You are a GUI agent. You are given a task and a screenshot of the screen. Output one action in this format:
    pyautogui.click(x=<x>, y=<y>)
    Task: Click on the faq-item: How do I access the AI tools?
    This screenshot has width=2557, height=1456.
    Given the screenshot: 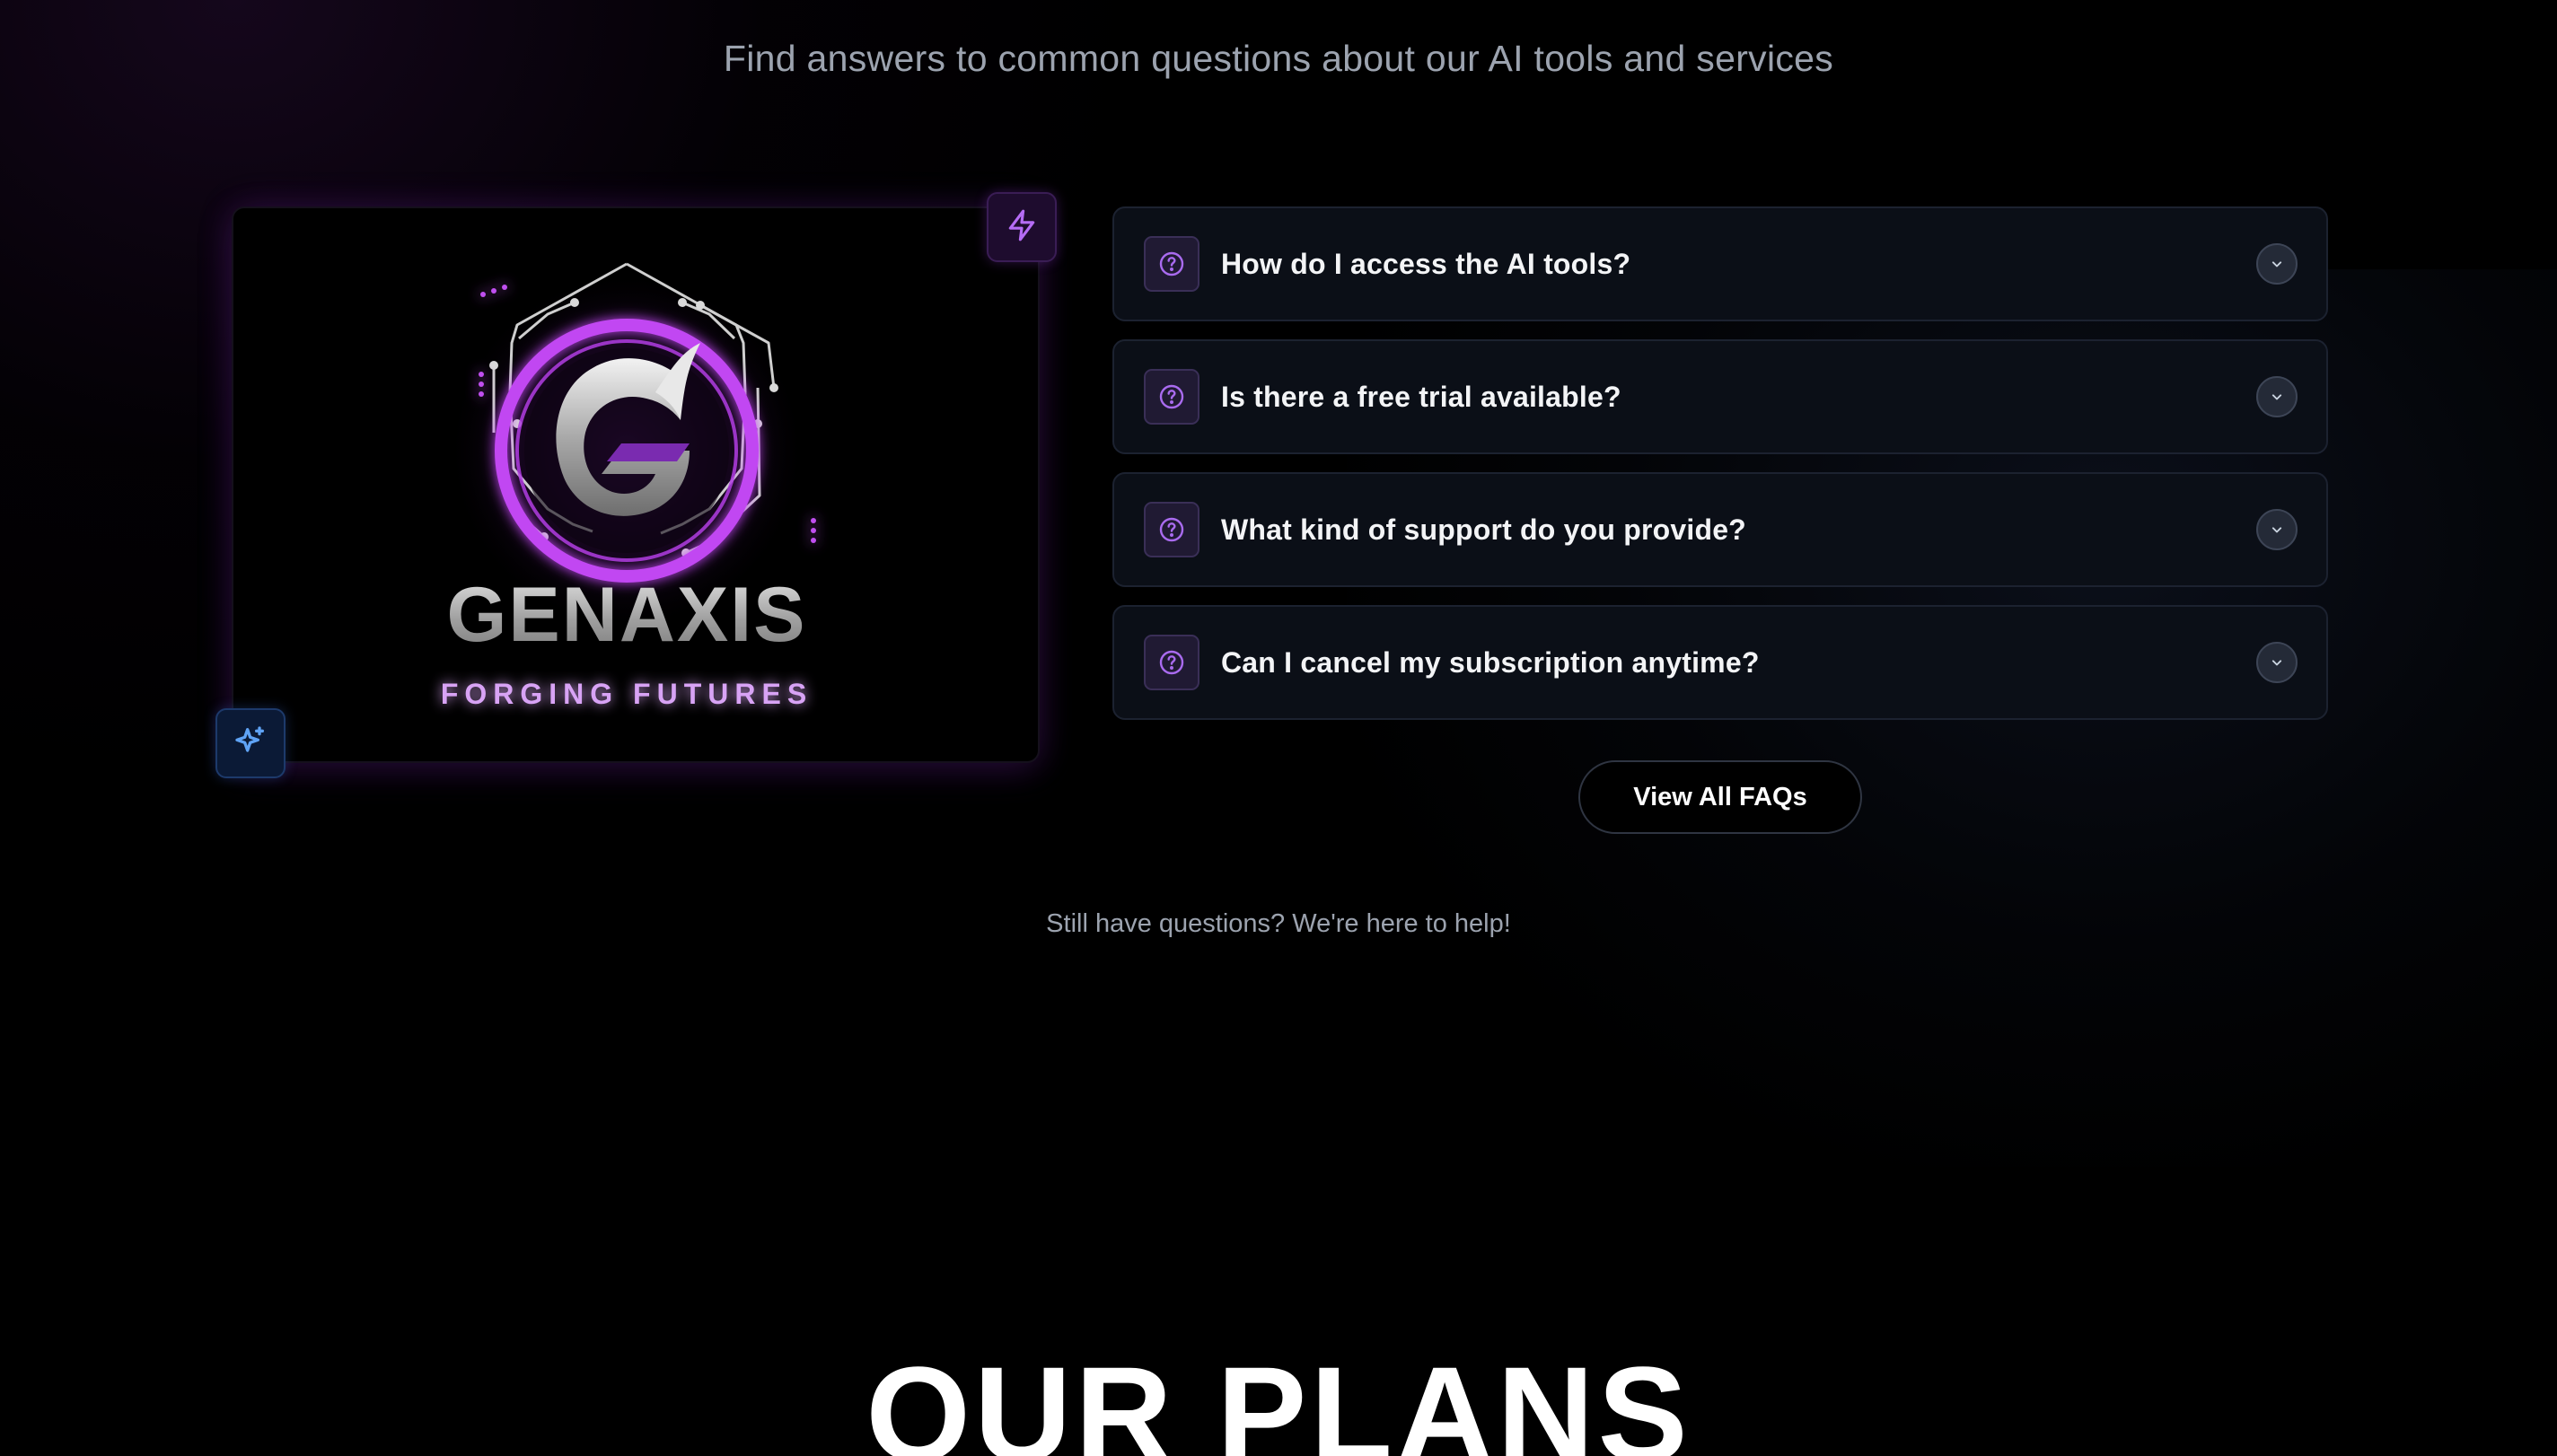 What is the action you would take?
    pyautogui.click(x=1720, y=263)
    